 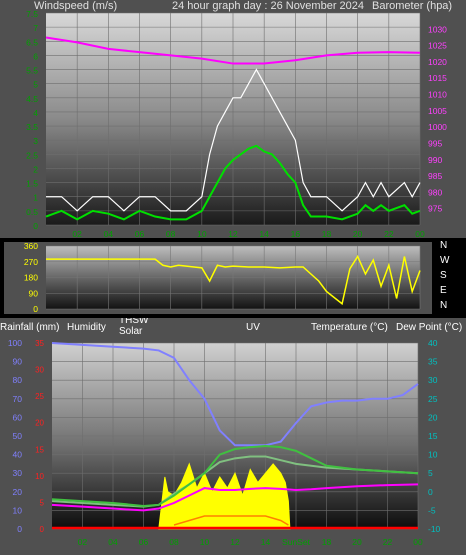 I want to click on barometer-tick-label: 980, so click(x=435, y=192).